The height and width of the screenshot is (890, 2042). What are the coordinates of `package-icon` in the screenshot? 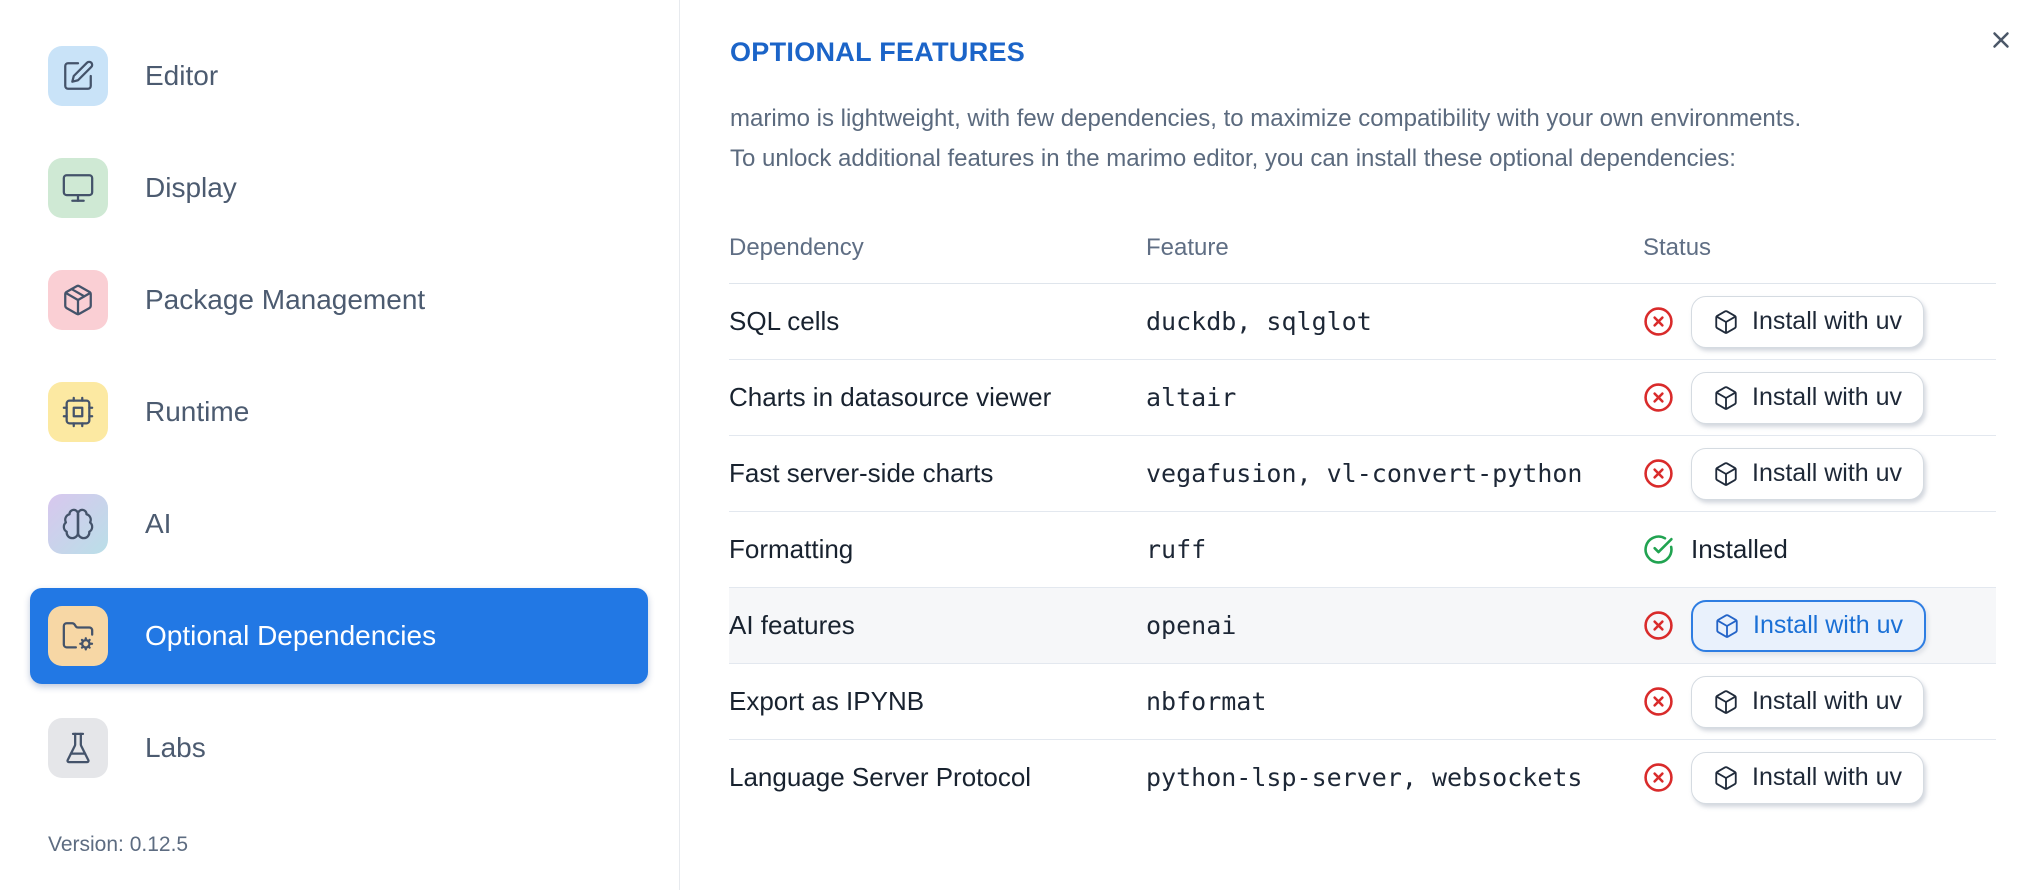 It's located at (78, 300).